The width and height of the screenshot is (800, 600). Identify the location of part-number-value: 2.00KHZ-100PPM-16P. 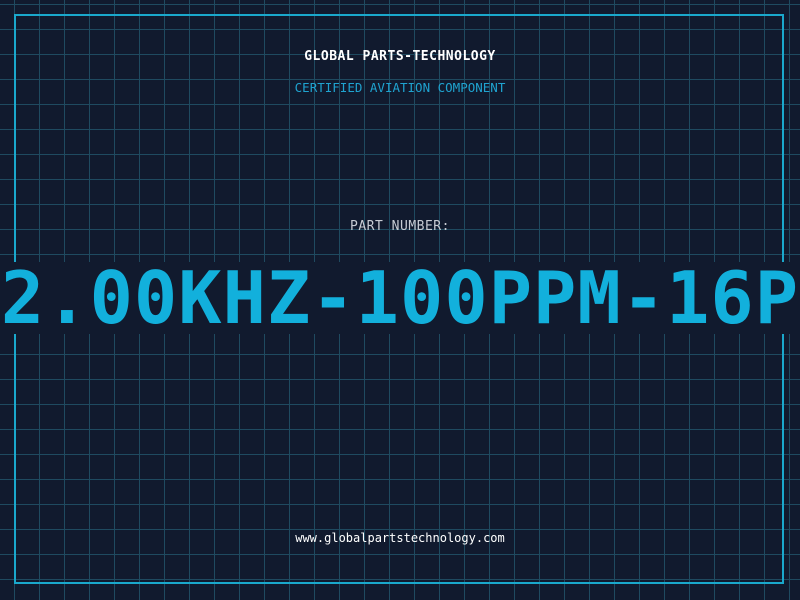
(400, 298).